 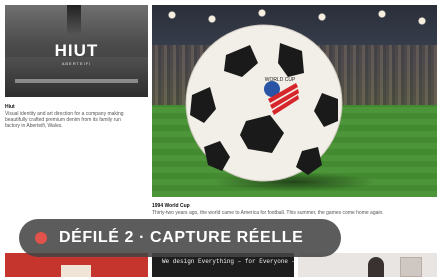 I want to click on card-title: 1994 World Cup, so click(x=294, y=206).